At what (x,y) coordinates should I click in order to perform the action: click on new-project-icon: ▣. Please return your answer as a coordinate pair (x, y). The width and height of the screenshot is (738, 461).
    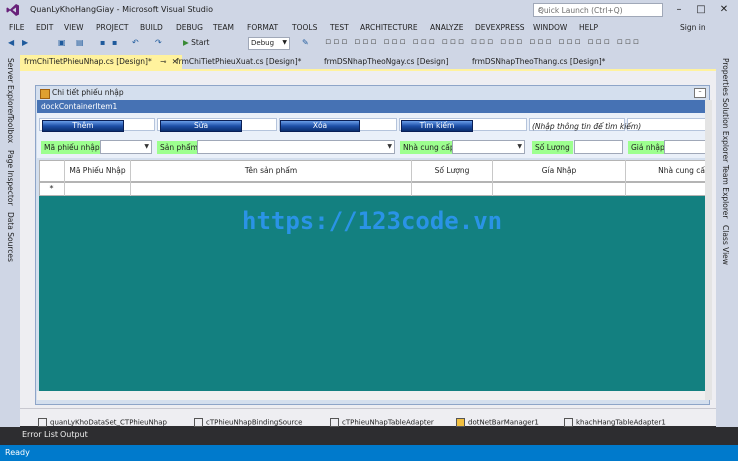
    Looking at the image, I should click on (62, 42).